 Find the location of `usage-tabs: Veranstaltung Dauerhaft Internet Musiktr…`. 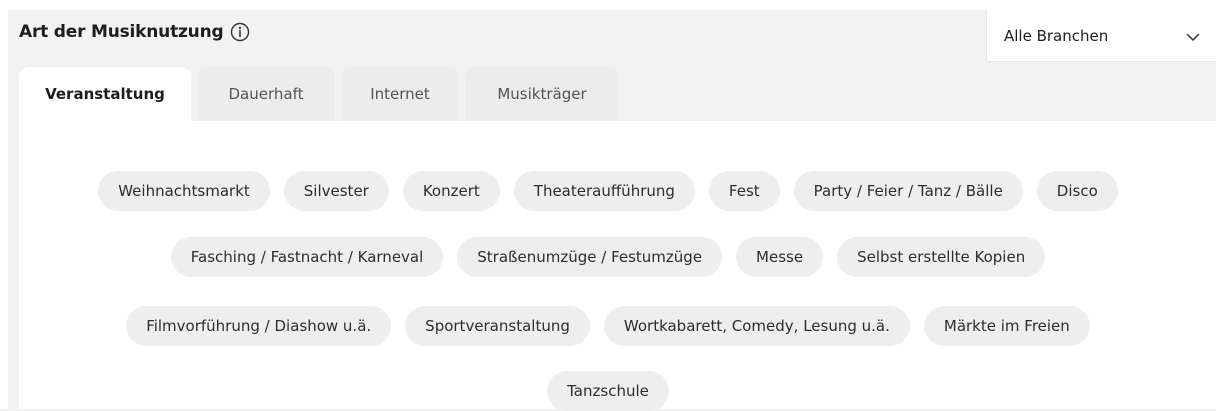

usage-tabs: Veranstaltung Dauerhaft Internet Musiktr… is located at coordinates (319, 94).